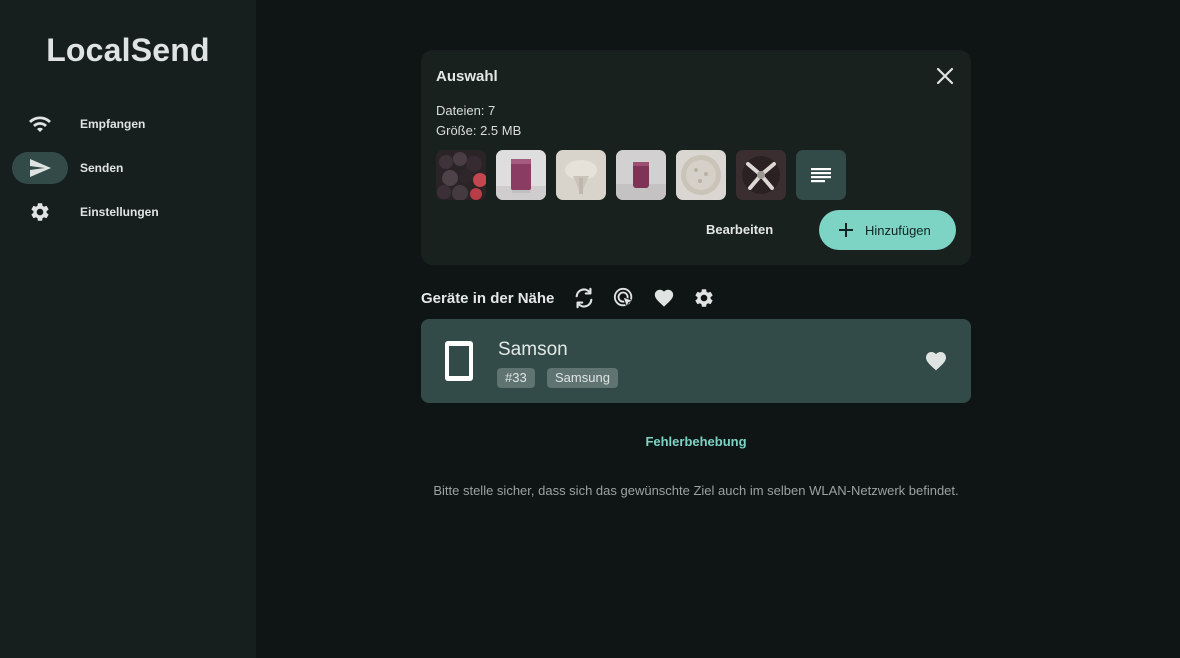 The image size is (1180, 658). Describe the element at coordinates (113, 124) in the screenshot. I see `sidebar-item-label: Empfangen` at that location.